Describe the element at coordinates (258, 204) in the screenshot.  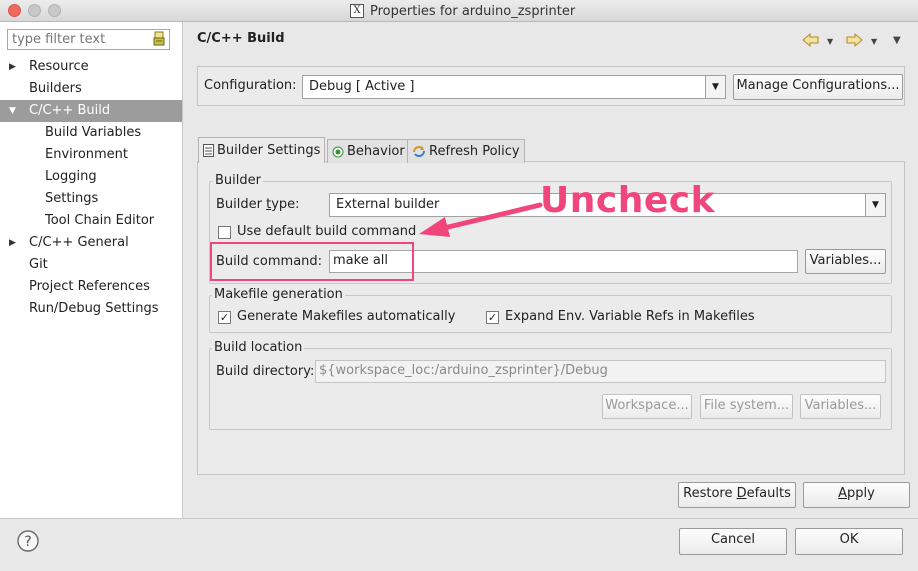
I see `builder-type-label: Builder type:` at that location.